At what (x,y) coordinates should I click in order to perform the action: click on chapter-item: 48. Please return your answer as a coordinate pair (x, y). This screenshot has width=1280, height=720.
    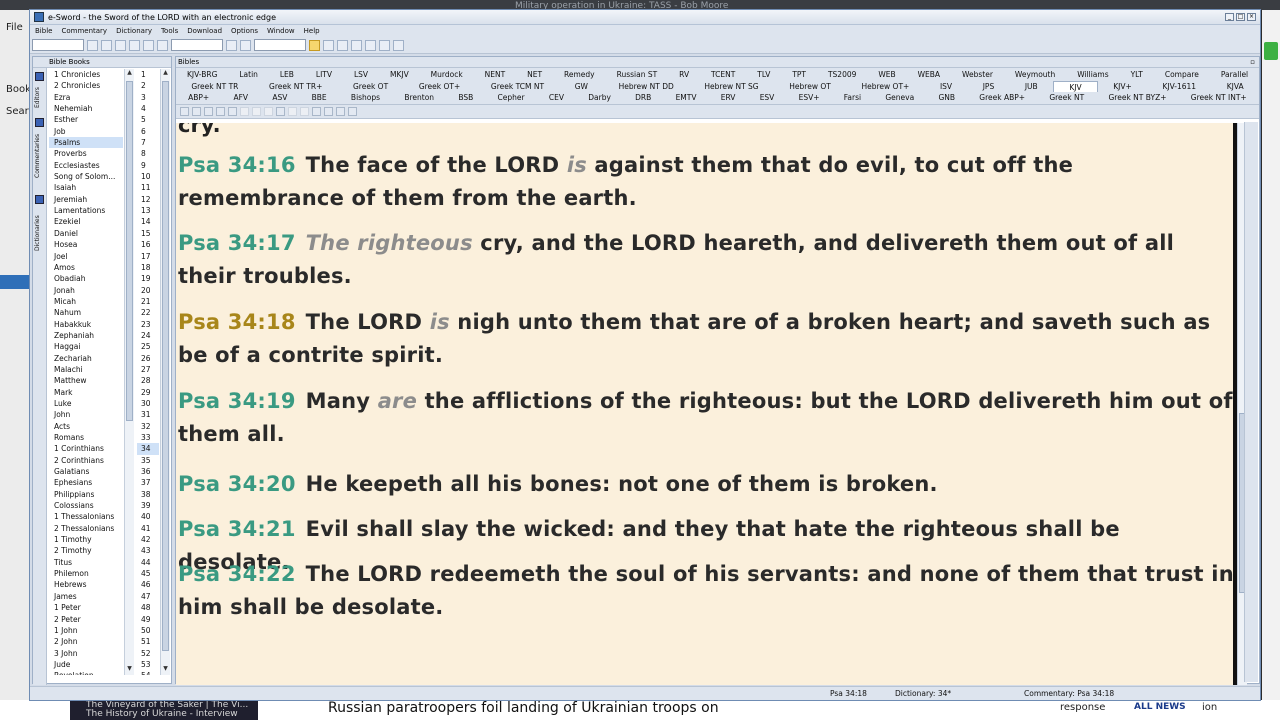
    Looking at the image, I should click on (148, 607).